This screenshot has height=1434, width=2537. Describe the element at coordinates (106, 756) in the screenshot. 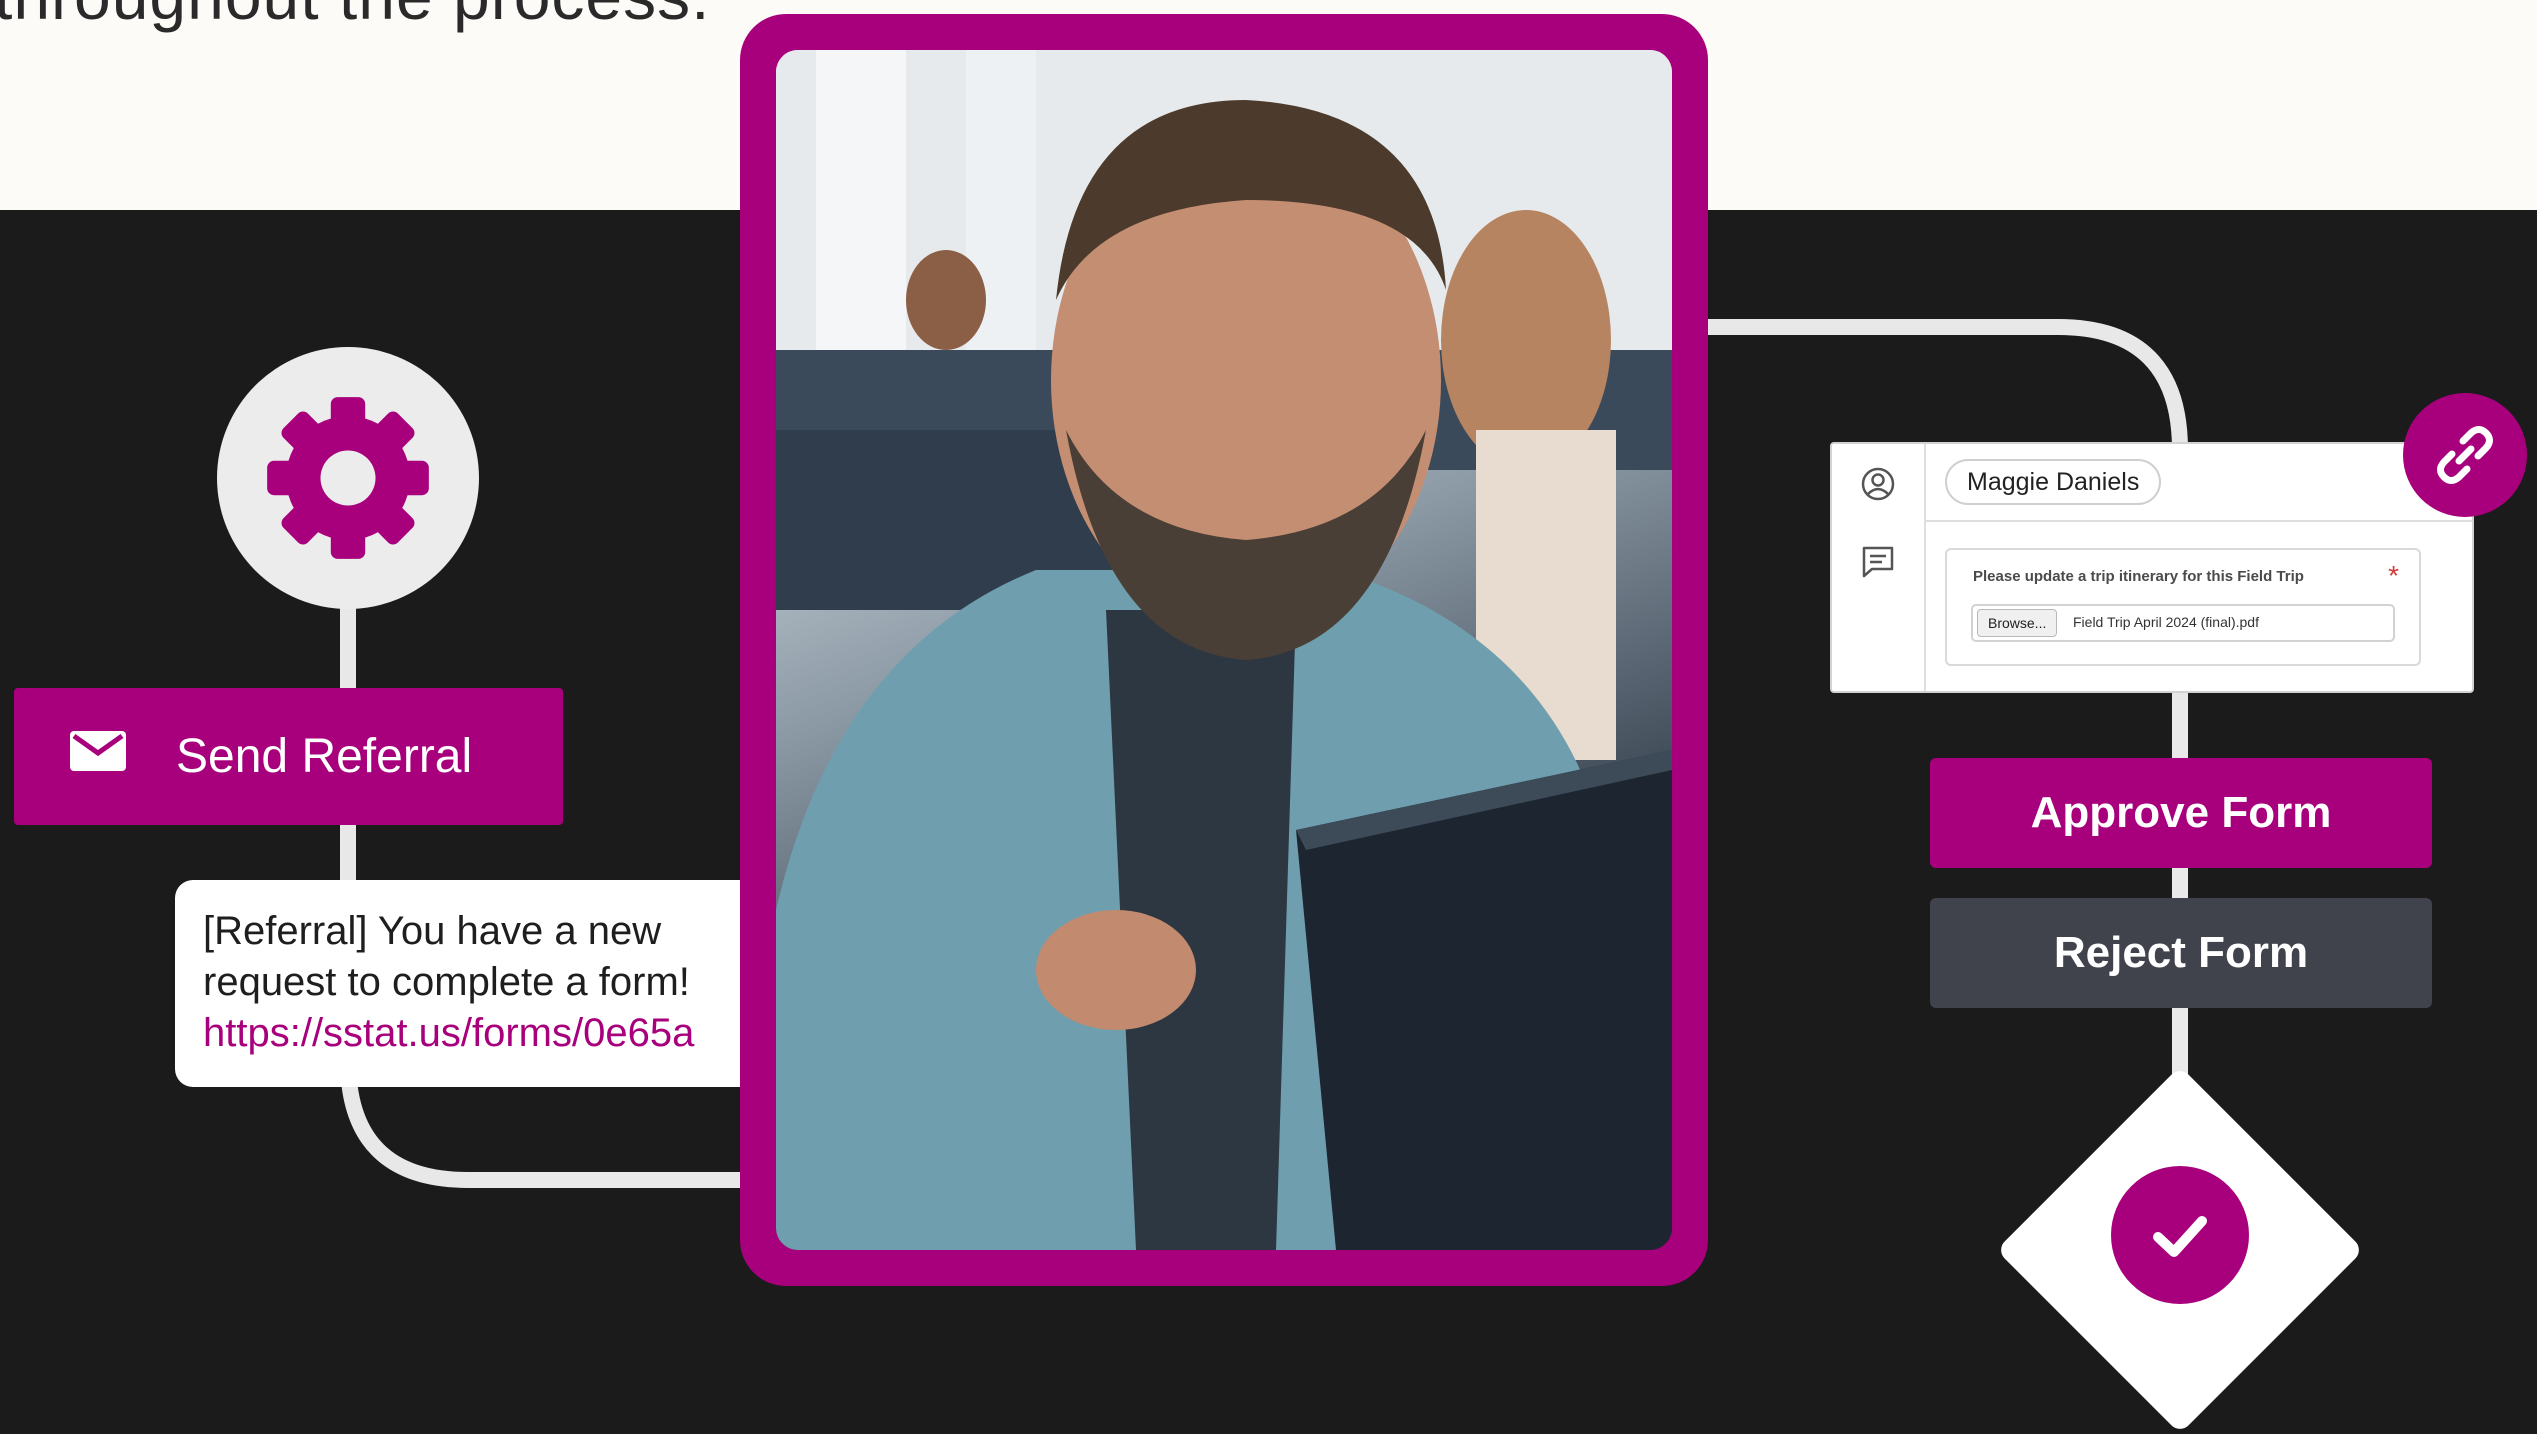

I see `mail-icon` at that location.